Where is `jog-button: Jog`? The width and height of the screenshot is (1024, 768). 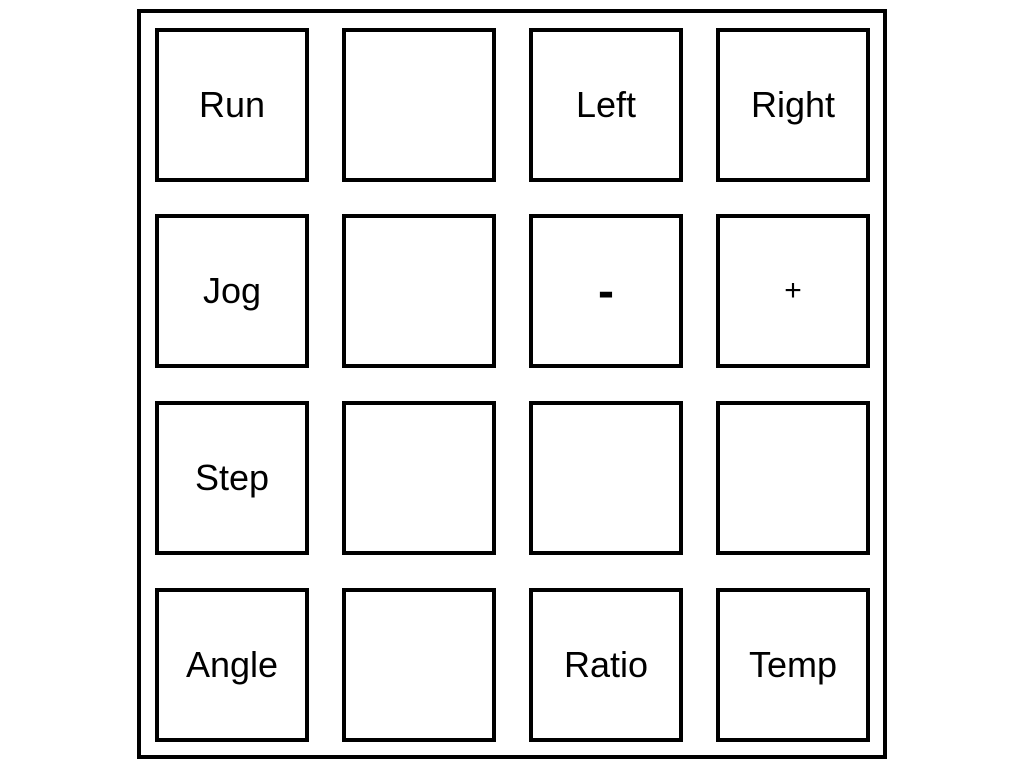
jog-button: Jog is located at coordinates (232, 291).